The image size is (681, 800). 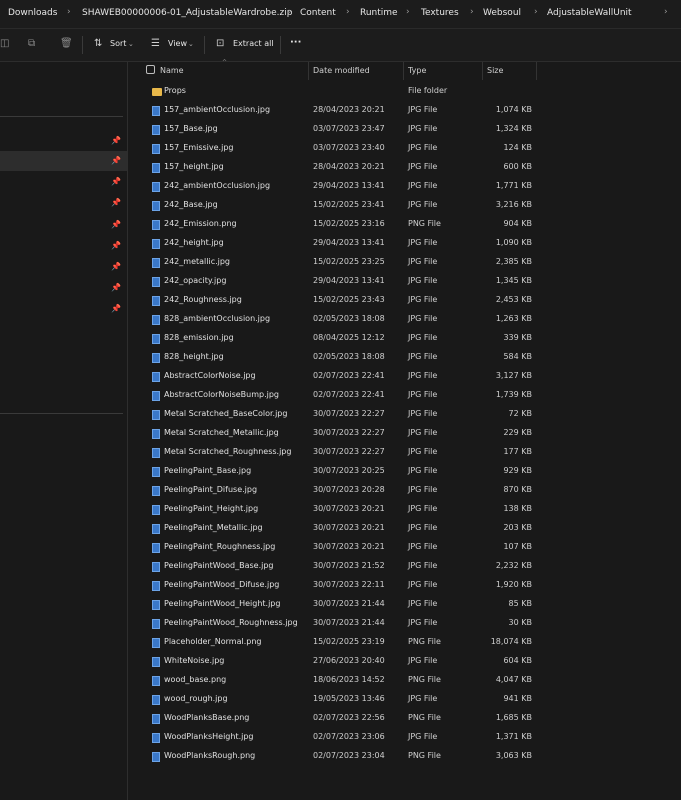 What do you see at coordinates (379, 13) in the screenshot?
I see `breadcrumb-item-runtime: Runtime` at bounding box center [379, 13].